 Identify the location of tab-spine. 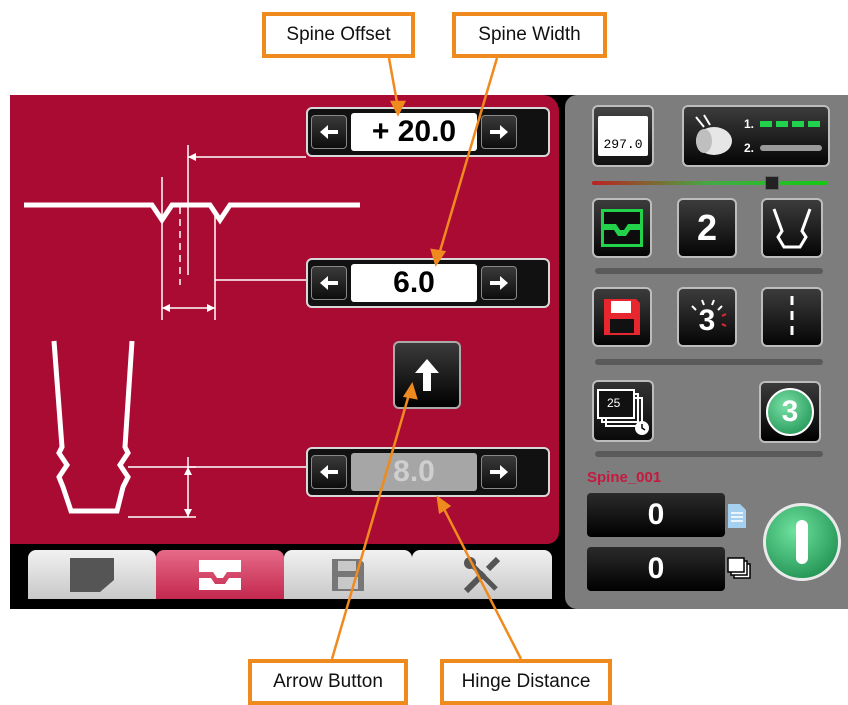
(220, 574).